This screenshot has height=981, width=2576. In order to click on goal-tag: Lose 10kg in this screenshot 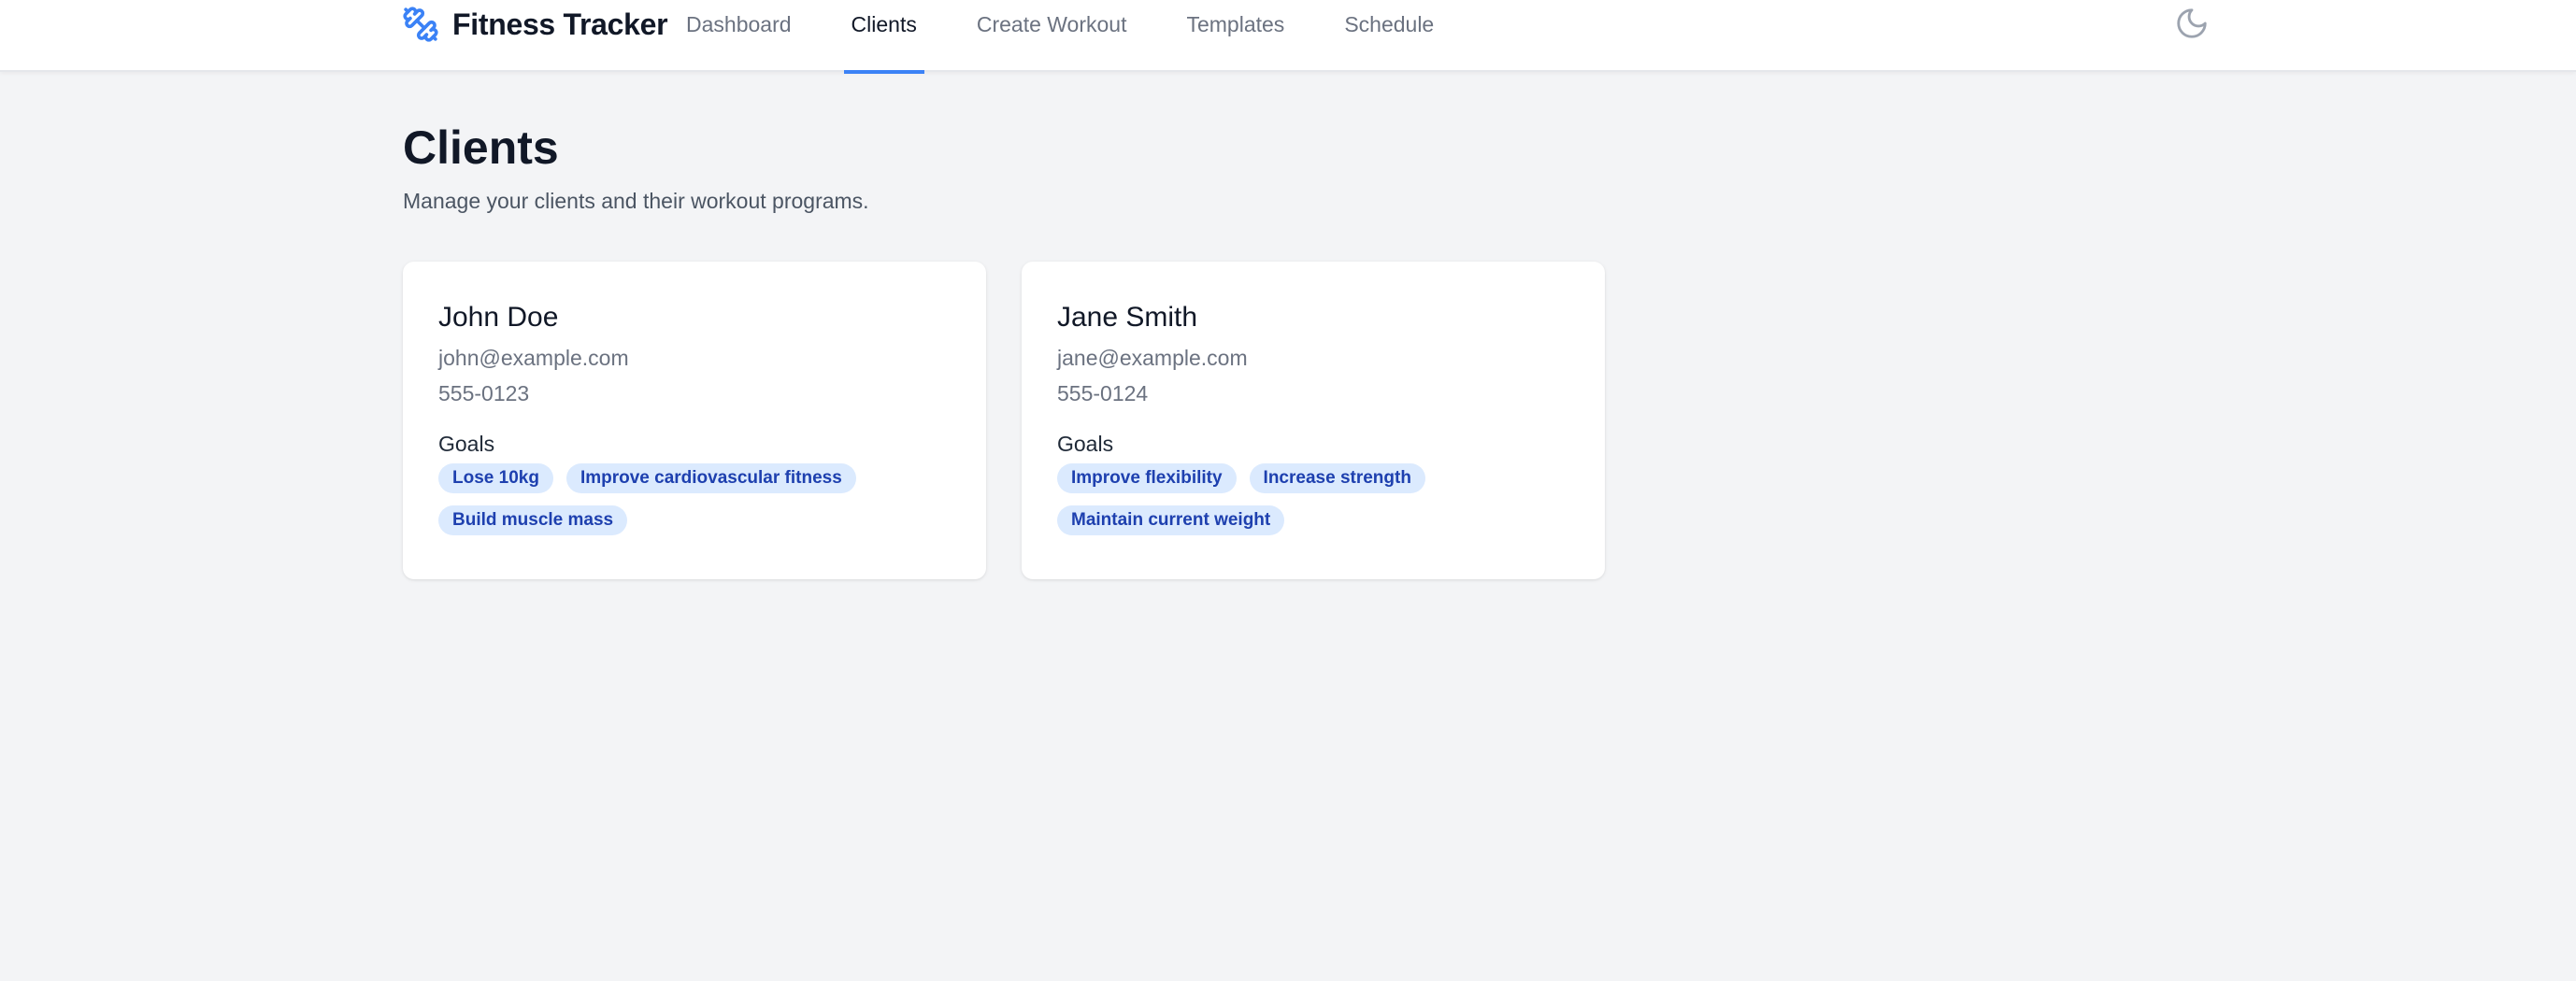, I will do `click(495, 478)`.